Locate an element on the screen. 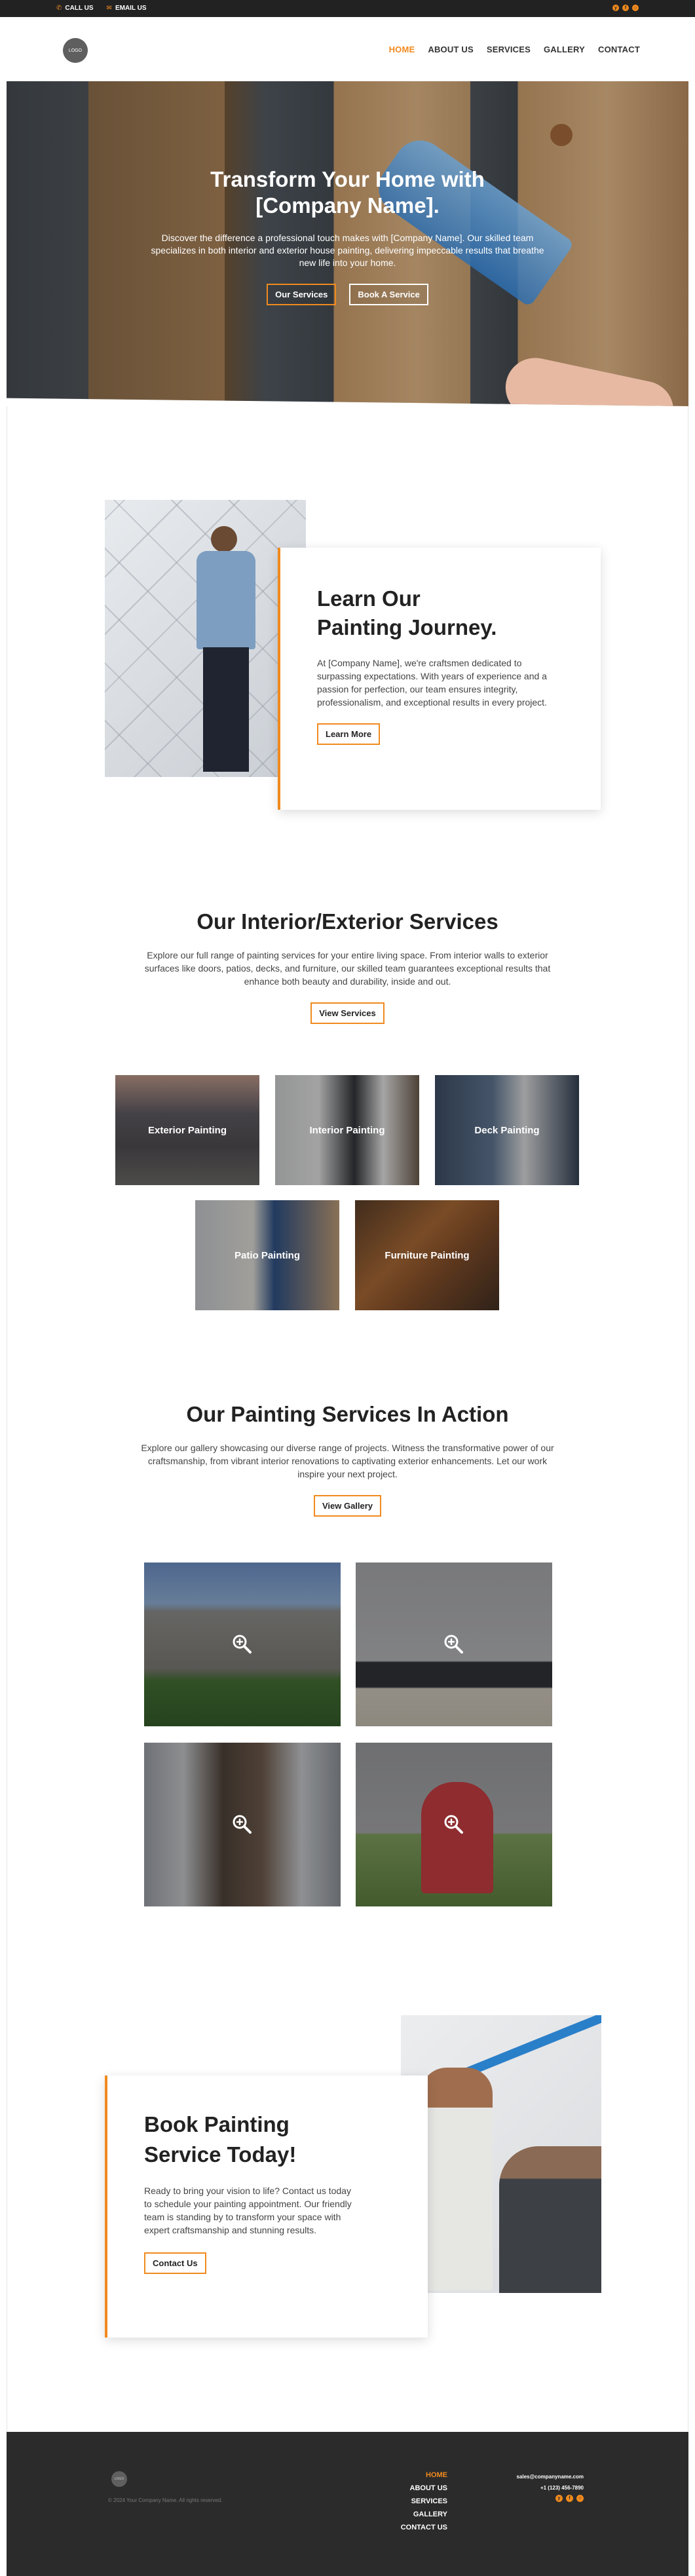 This screenshot has height=2576, width=695. about-title-line1: Learn Our is located at coordinates (369, 598).